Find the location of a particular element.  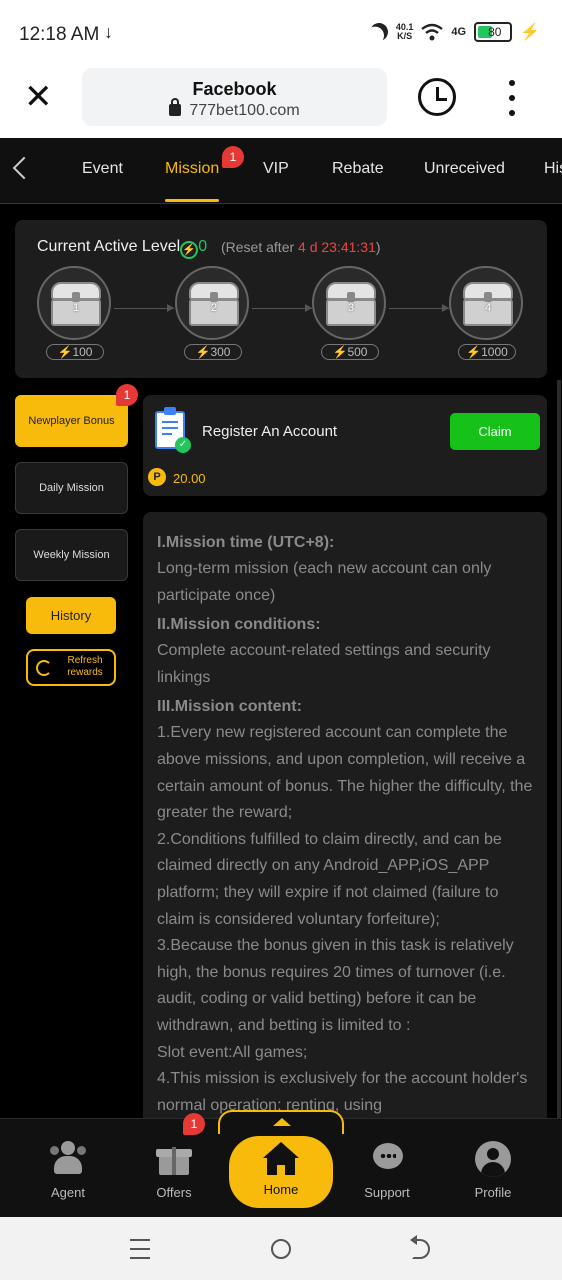

charging-icon: ⚡ is located at coordinates (530, 32).